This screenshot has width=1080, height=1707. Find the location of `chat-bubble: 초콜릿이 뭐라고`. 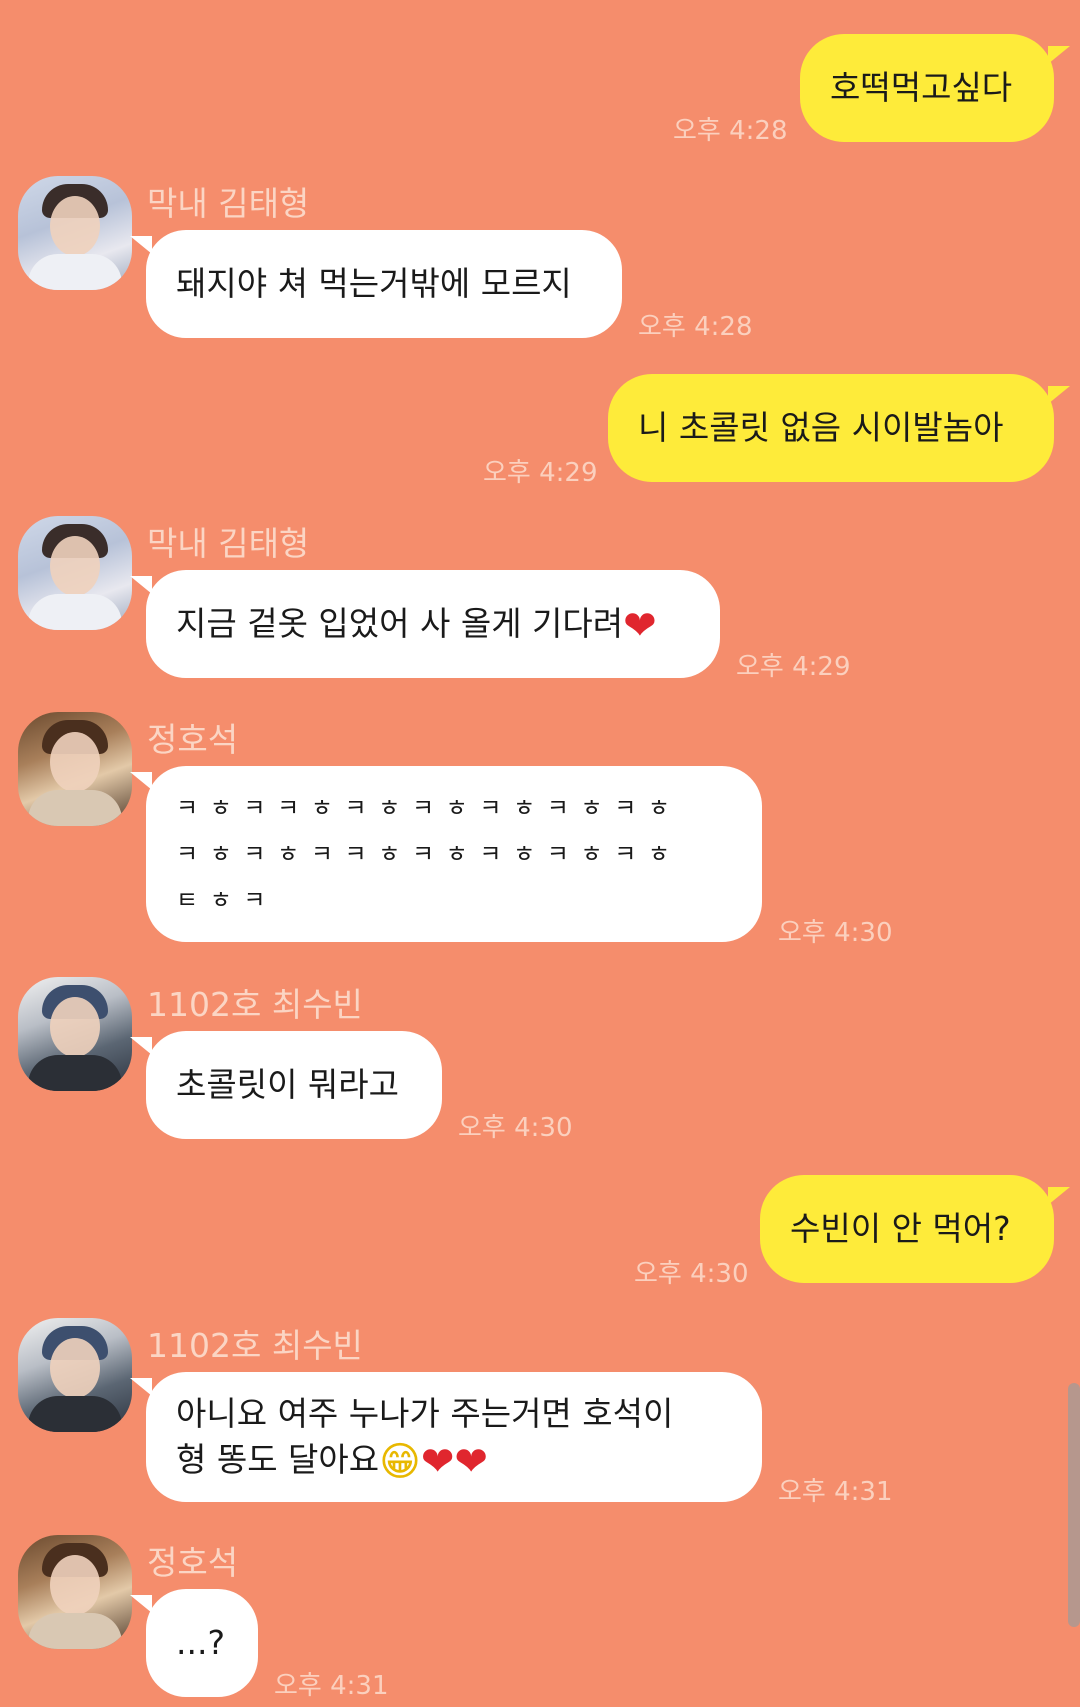

chat-bubble: 초콜릿이 뭐라고 is located at coordinates (294, 1085).